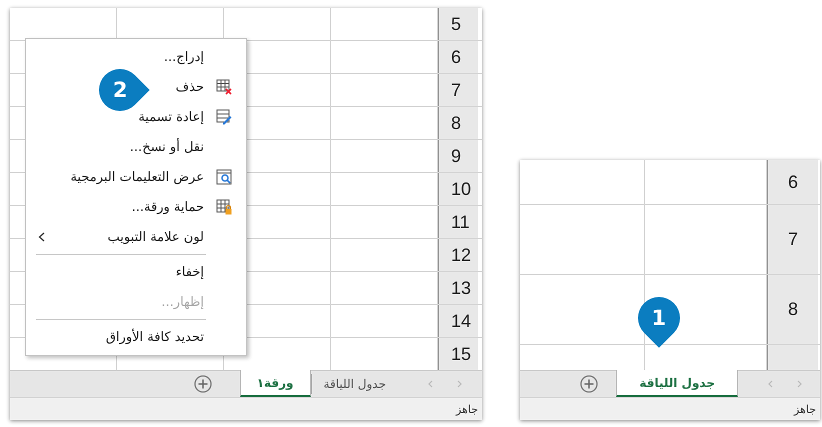  What do you see at coordinates (41, 237) in the screenshot?
I see `chevron-icon` at bounding box center [41, 237].